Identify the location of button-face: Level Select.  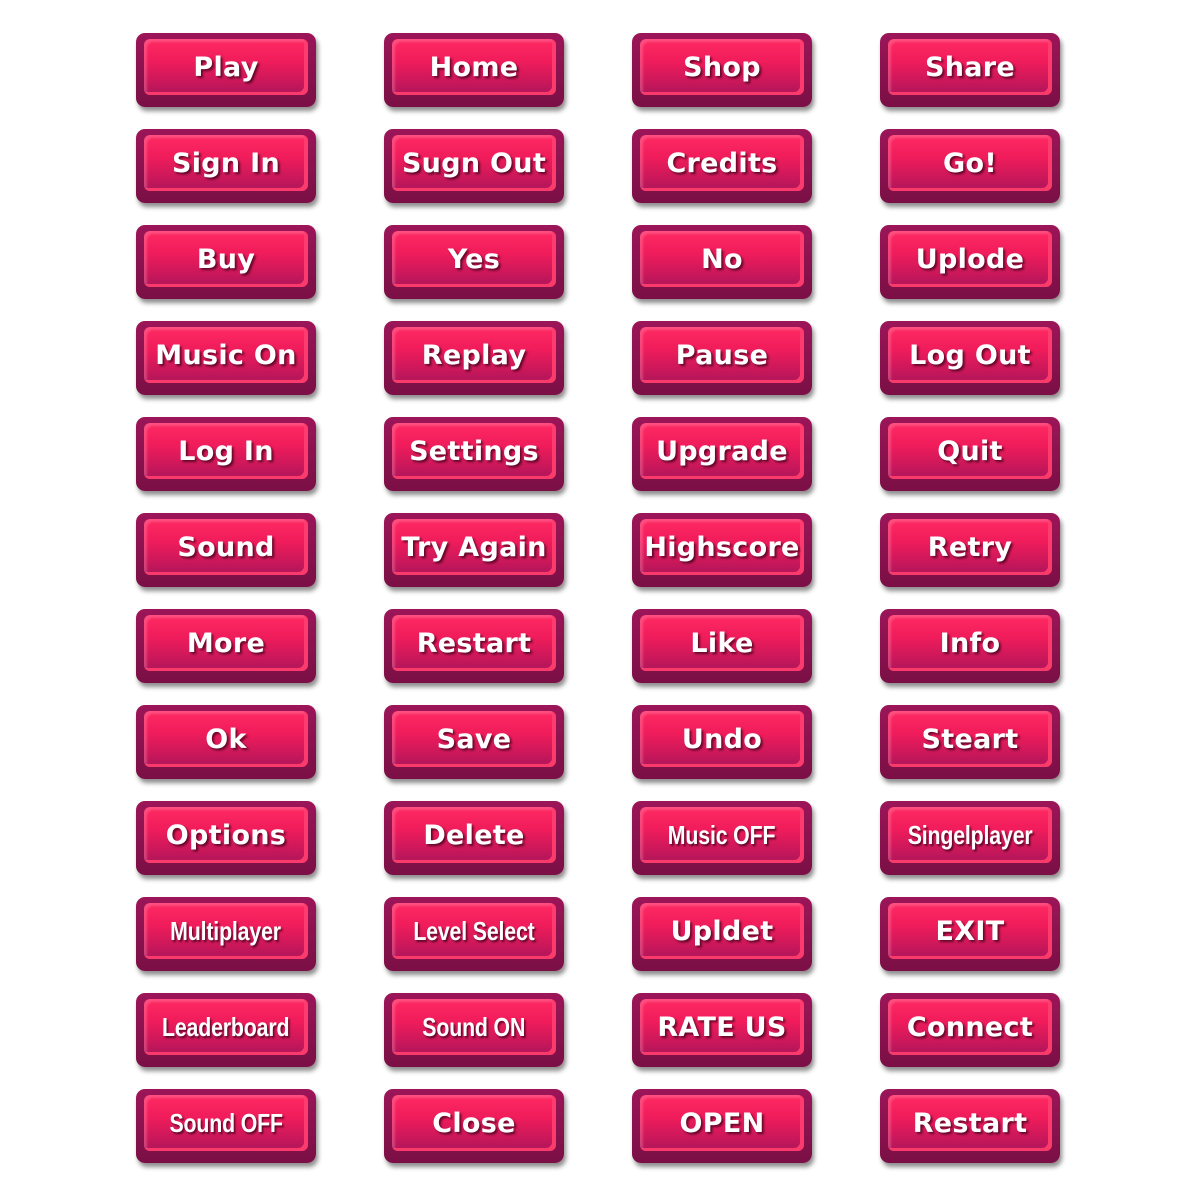
(474, 931).